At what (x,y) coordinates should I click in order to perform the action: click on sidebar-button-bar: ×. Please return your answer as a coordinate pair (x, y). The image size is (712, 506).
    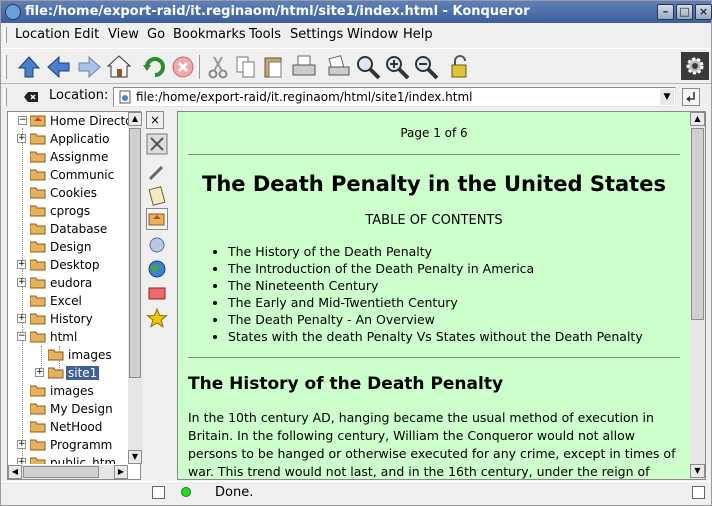
    Looking at the image, I should click on (158, 295).